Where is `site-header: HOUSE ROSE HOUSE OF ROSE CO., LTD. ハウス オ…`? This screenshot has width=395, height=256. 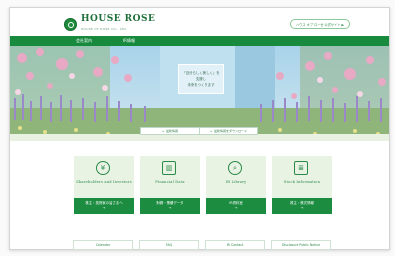 site-header: HOUSE ROSE HOUSE OF ROSE CO., LTD. ハウス オ… is located at coordinates (199, 22).